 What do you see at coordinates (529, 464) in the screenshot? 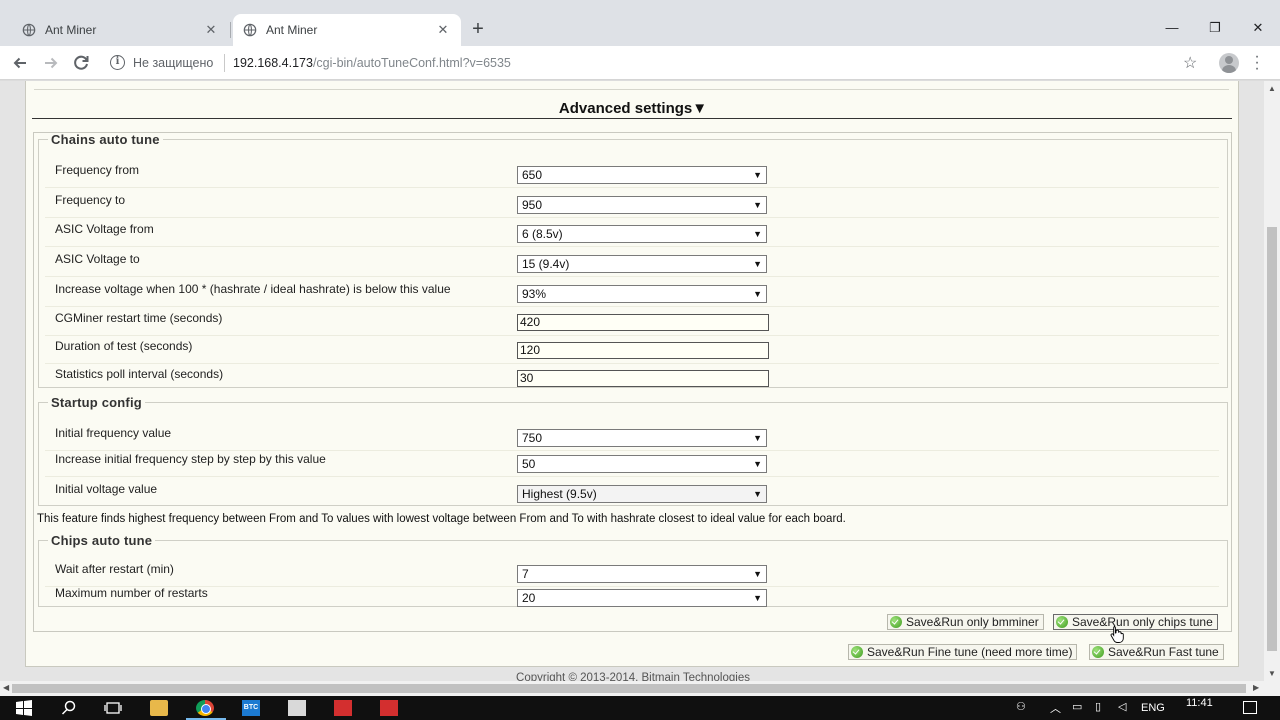
I see `select-value: 50` at bounding box center [529, 464].